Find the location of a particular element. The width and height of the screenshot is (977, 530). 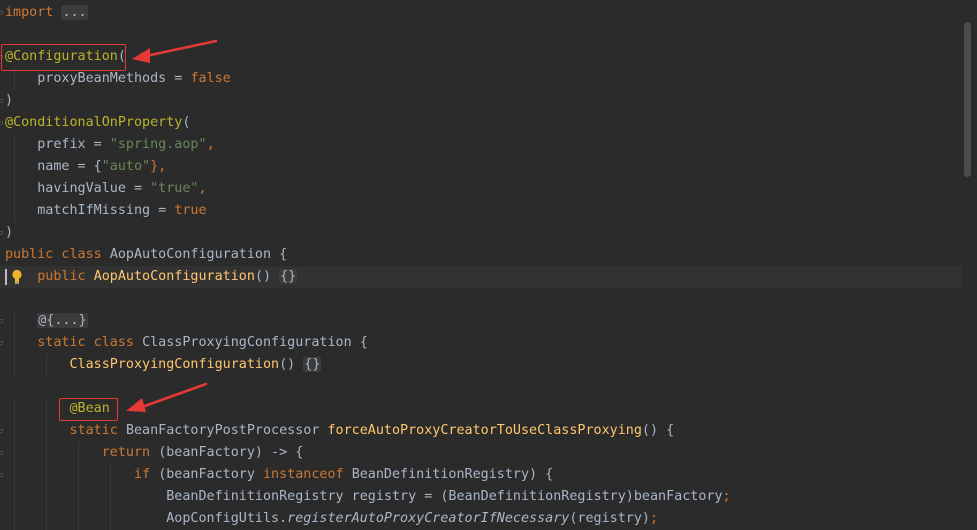

code-token: @{...} is located at coordinates (62, 320).